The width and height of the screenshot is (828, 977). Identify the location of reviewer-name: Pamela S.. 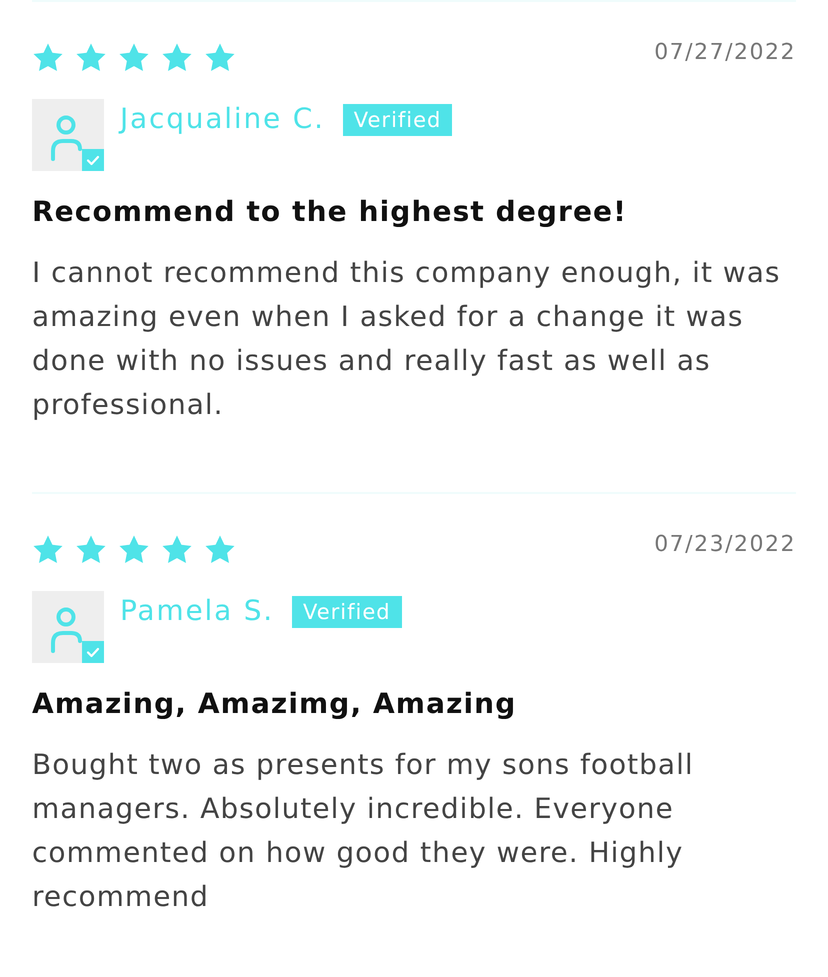
(197, 611).